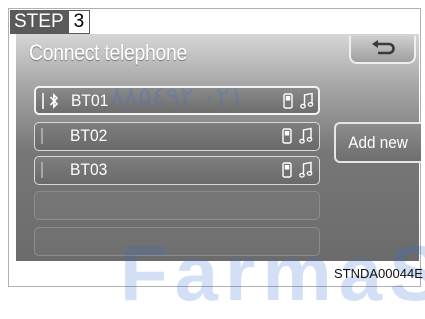 Image resolution: width=425 pixels, height=319 pixels. Describe the element at coordinates (177, 97) in the screenshot. I see `watermark-phone: ٠٢١ ٨٨٥٤٩٢` at that location.